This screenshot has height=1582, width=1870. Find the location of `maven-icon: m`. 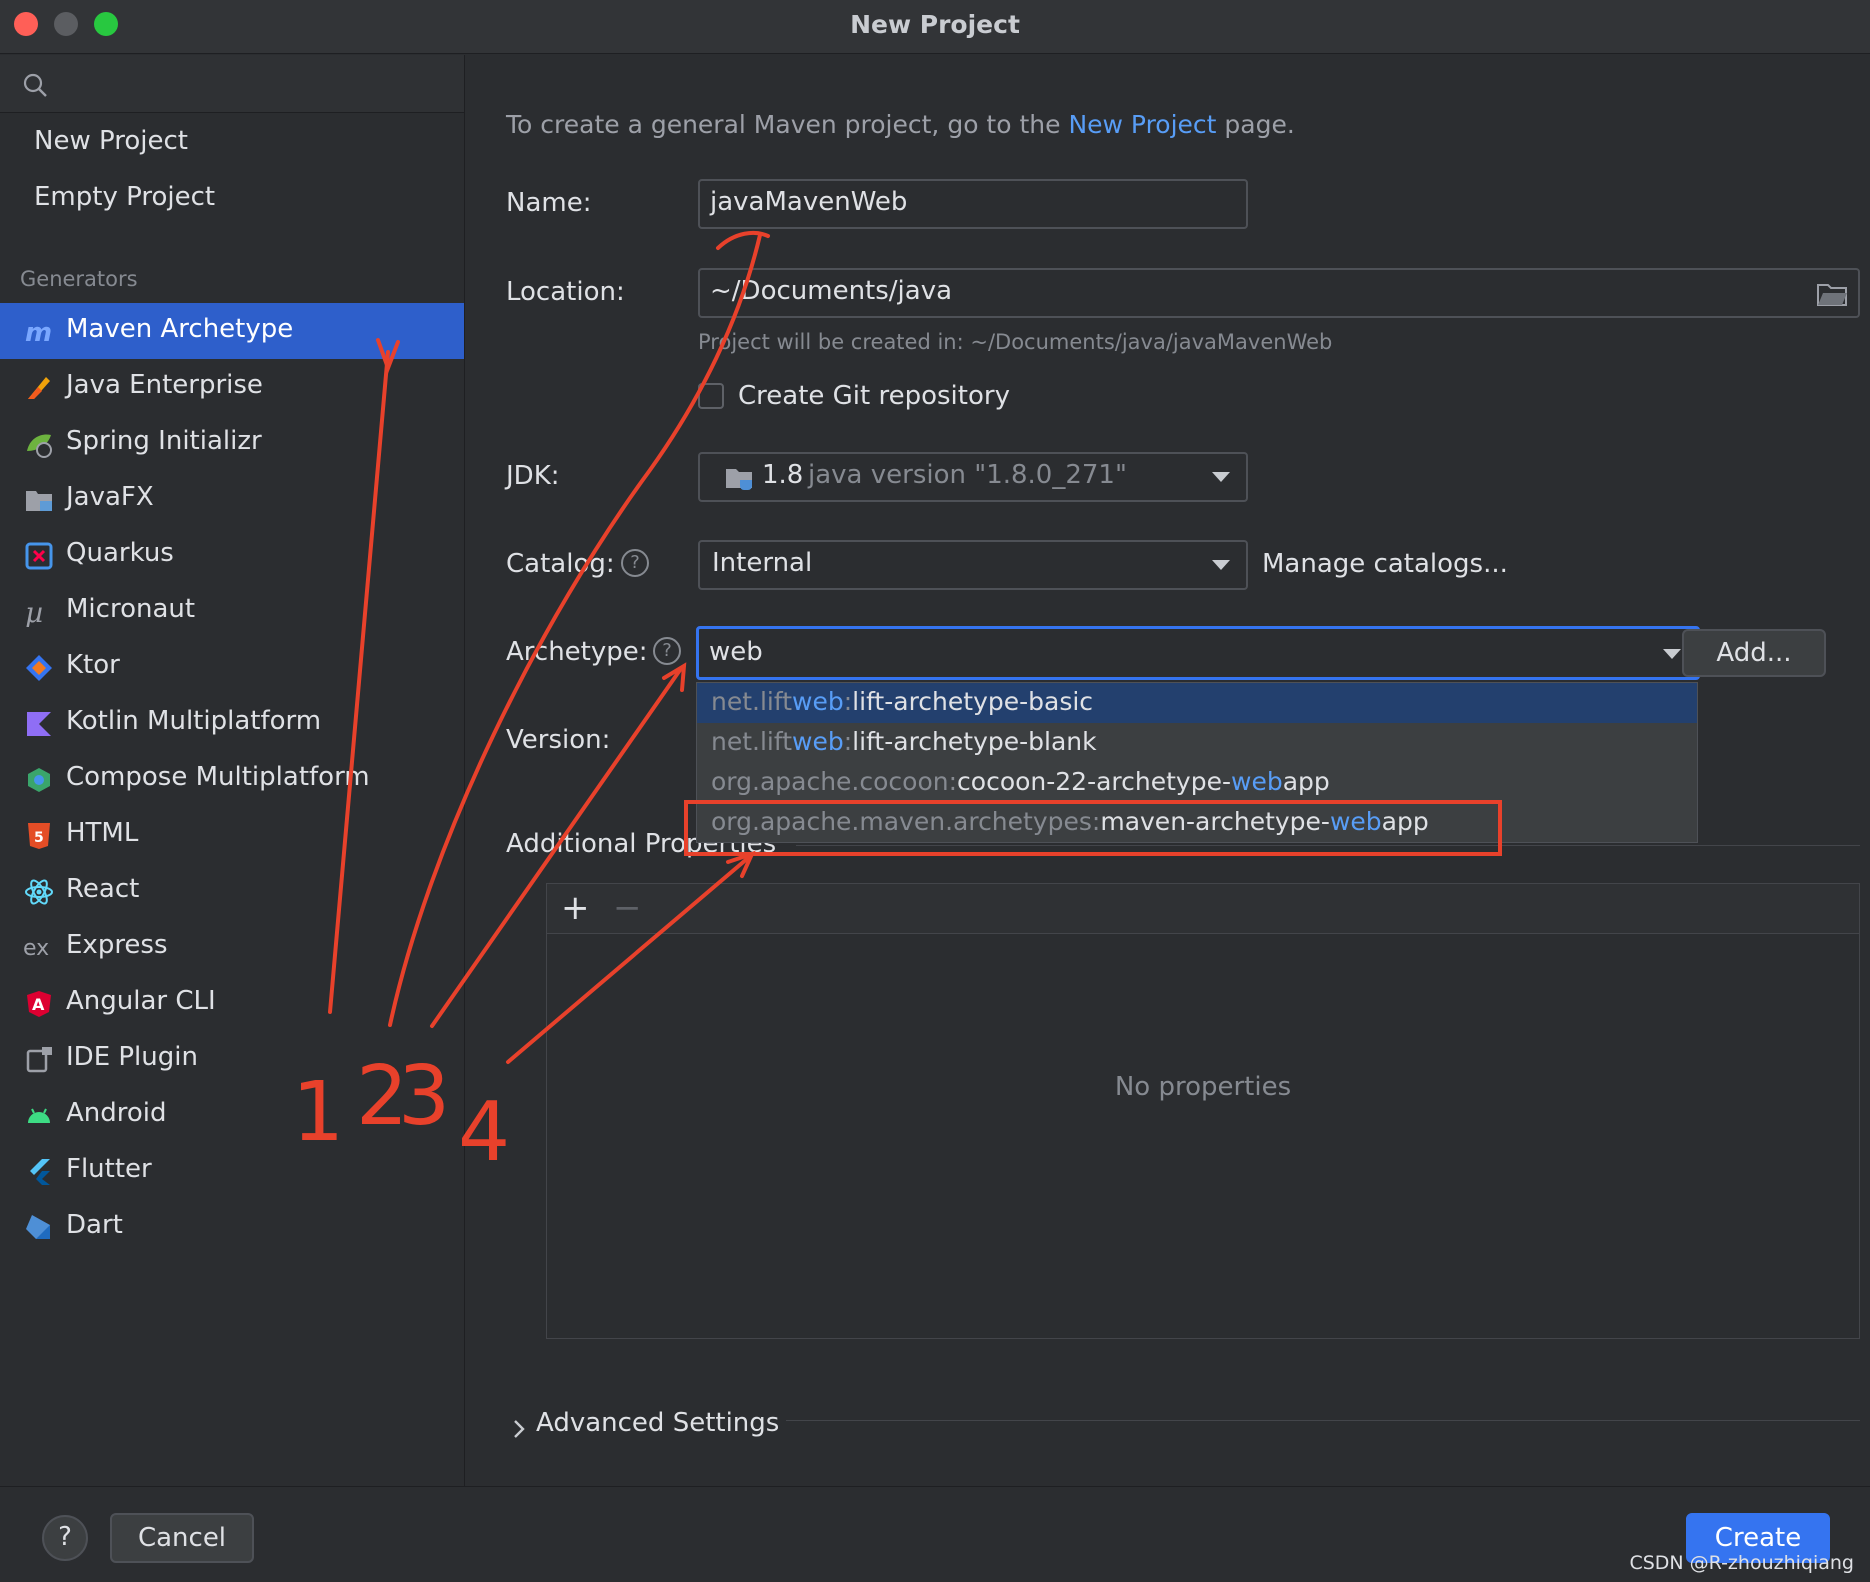

maven-icon: m is located at coordinates (38, 332).